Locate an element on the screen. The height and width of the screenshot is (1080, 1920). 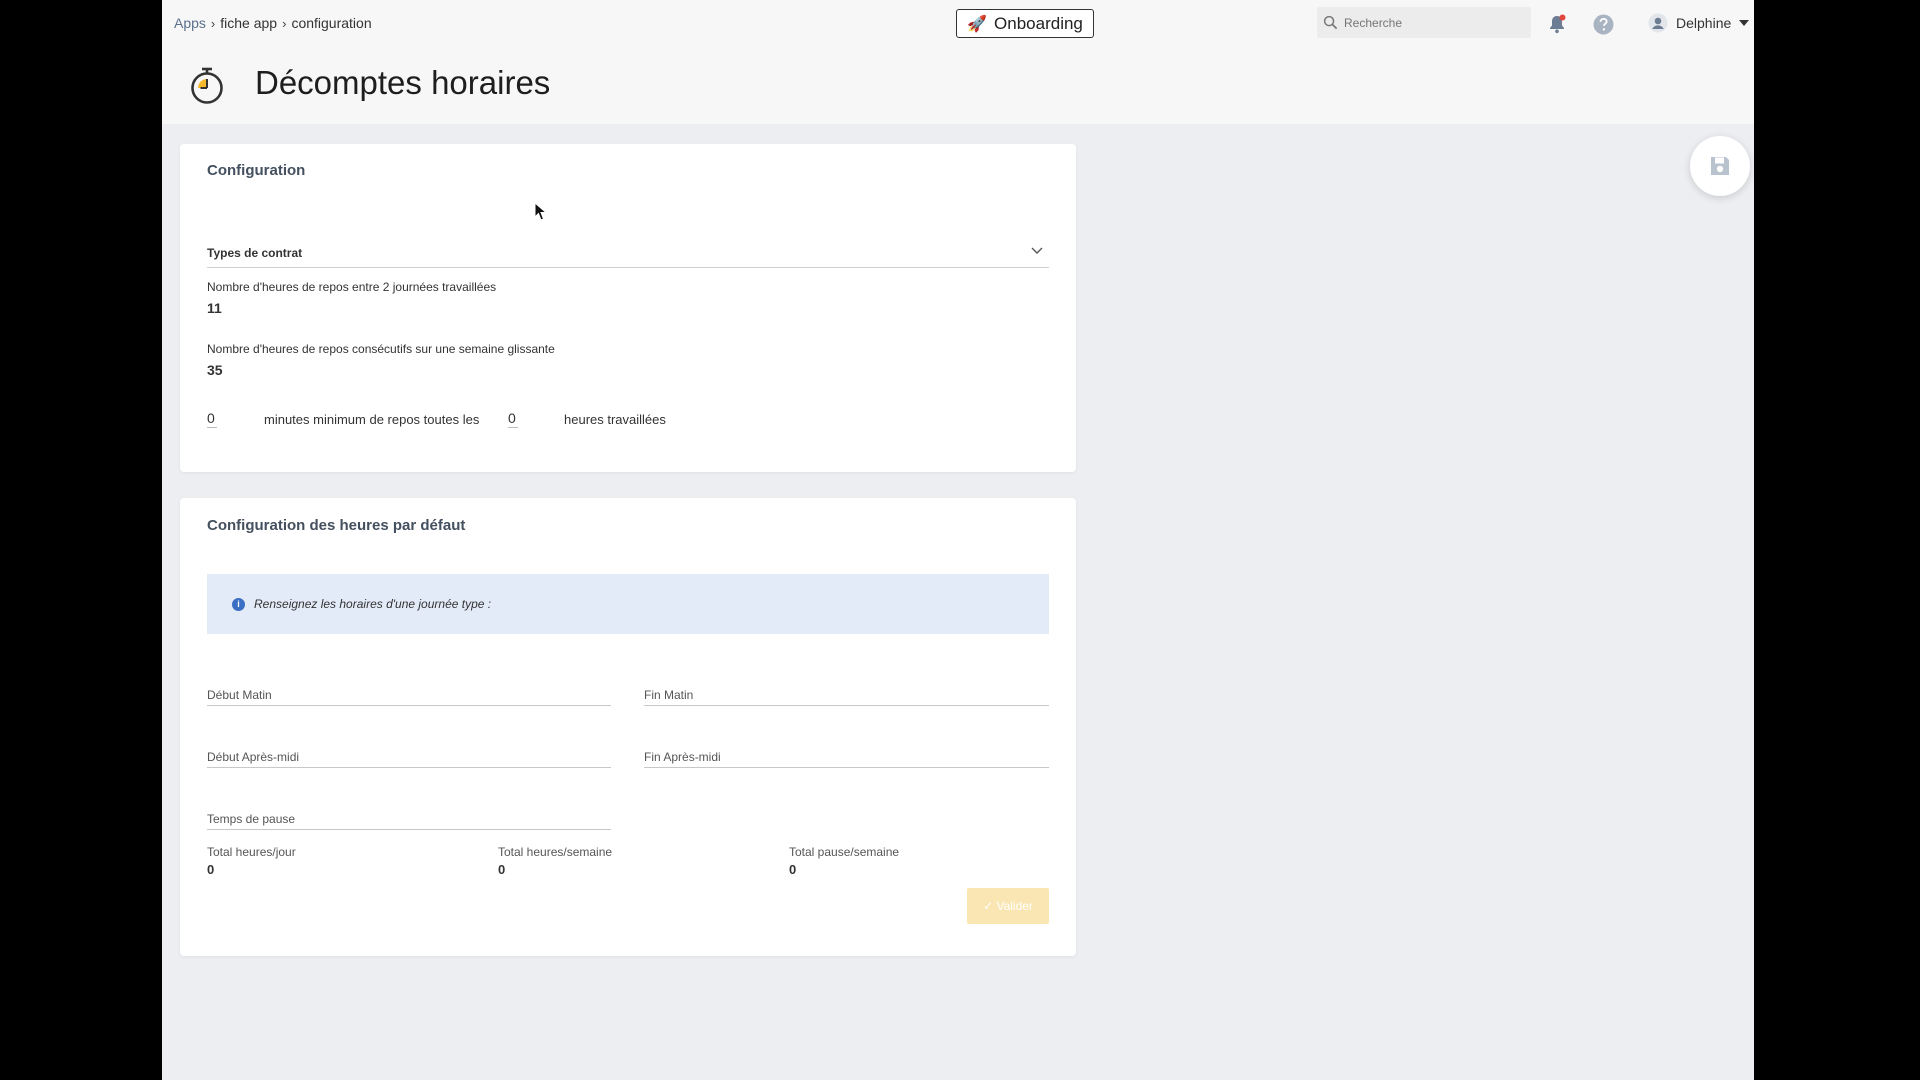
user-menu: Delphine is located at coordinates (1699, 23).